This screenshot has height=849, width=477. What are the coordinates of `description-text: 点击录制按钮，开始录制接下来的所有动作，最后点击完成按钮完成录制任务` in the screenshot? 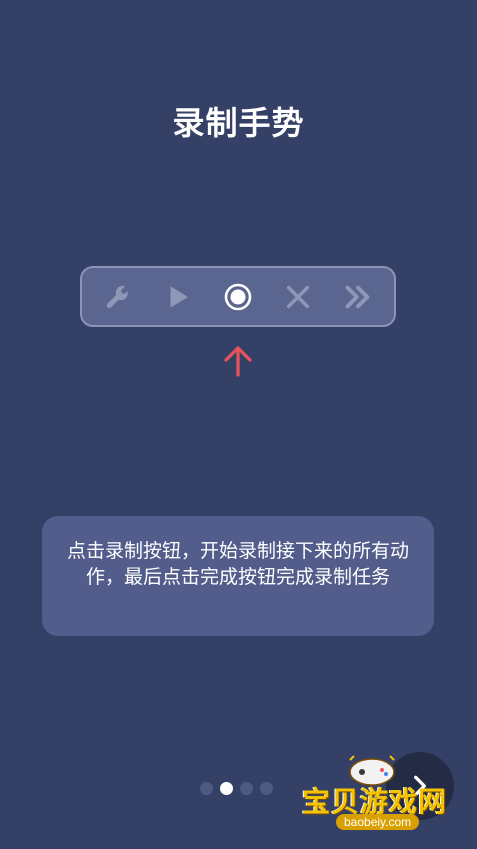 It's located at (237, 564).